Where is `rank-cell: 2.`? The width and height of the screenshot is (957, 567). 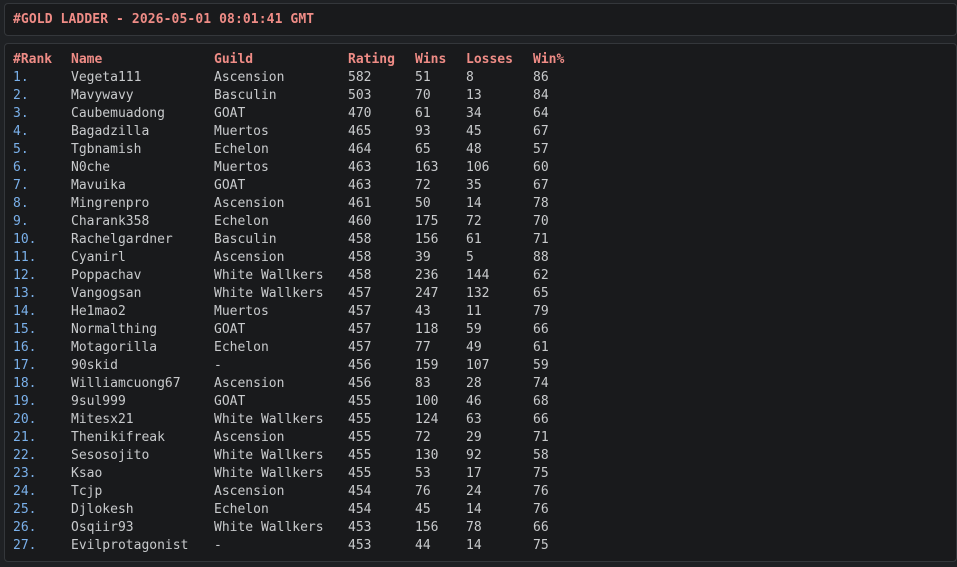
rank-cell: 2. is located at coordinates (21, 95).